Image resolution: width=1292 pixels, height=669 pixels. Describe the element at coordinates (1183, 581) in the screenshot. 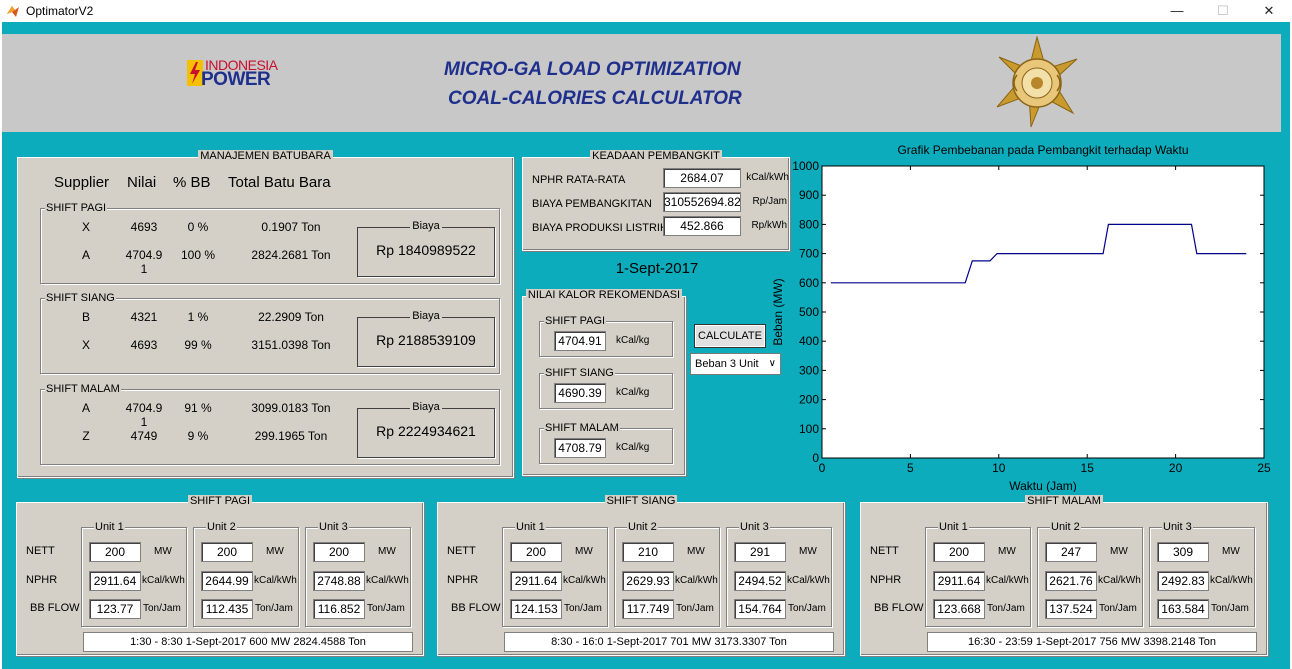

I see `nphr-field: 2492.83` at that location.